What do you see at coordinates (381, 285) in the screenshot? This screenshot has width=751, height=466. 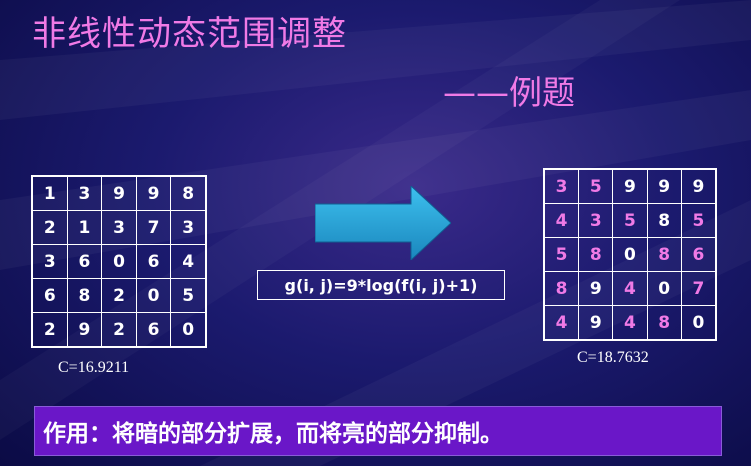 I see `transform-formula: g(i, j)=9*log(f(i, j)+1)` at bounding box center [381, 285].